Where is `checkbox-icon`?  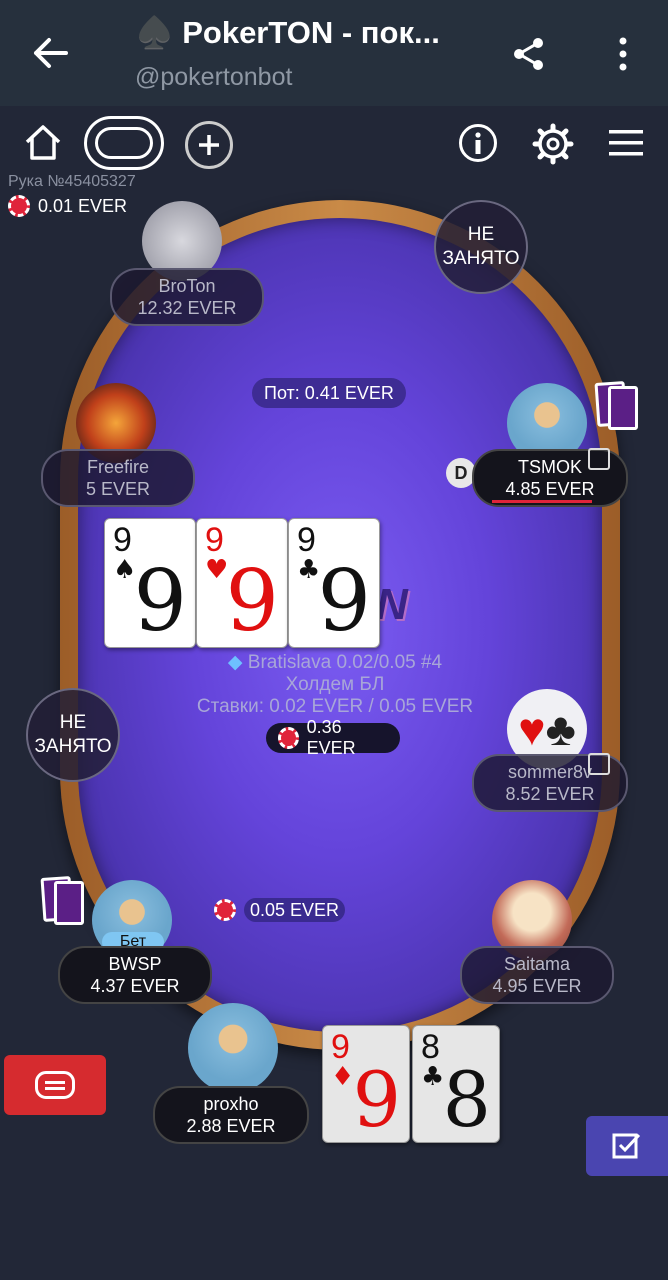 checkbox-icon is located at coordinates (626, 1146).